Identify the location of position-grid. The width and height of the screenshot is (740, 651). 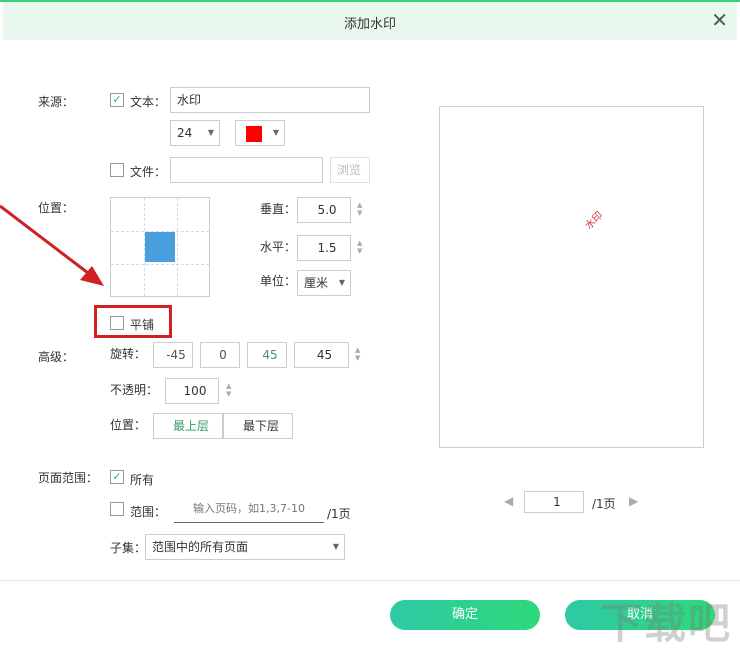
(160, 247).